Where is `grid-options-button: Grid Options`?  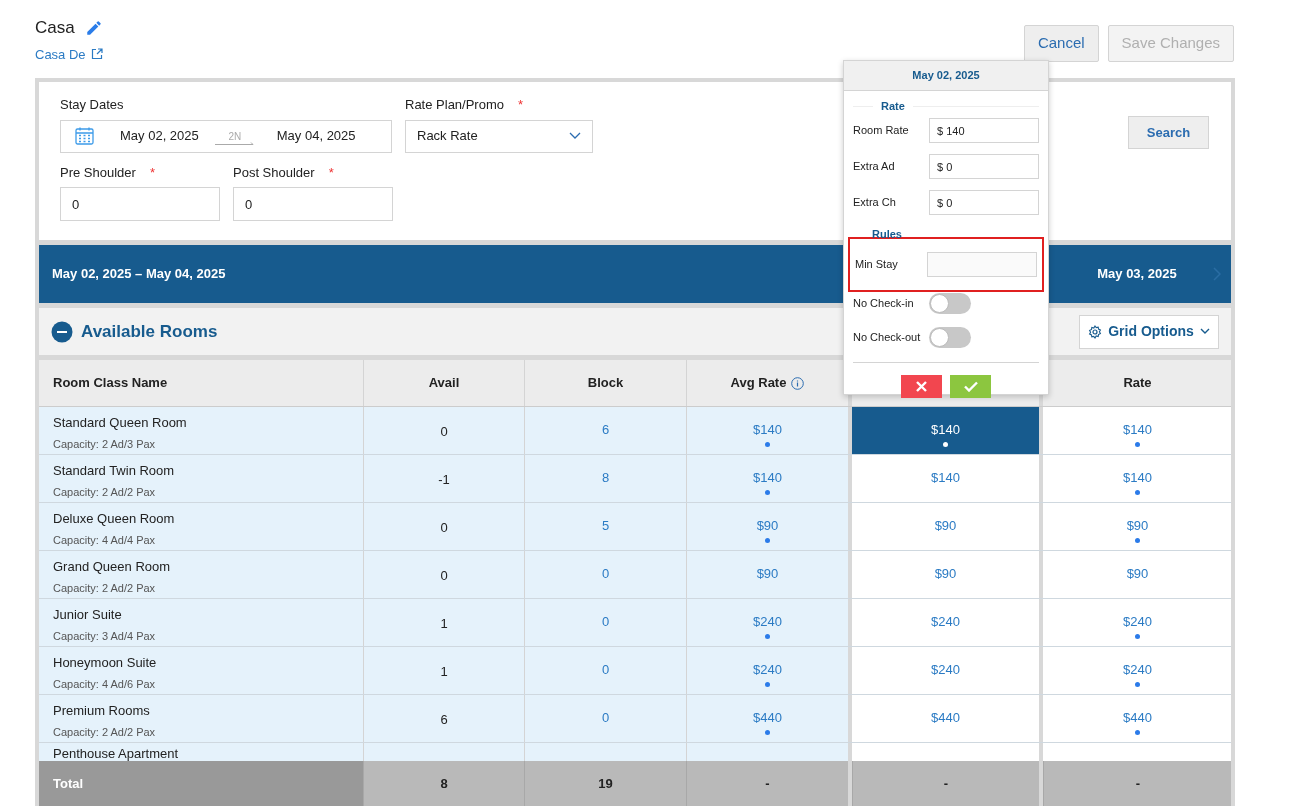
grid-options-button: Grid Options is located at coordinates (1149, 331).